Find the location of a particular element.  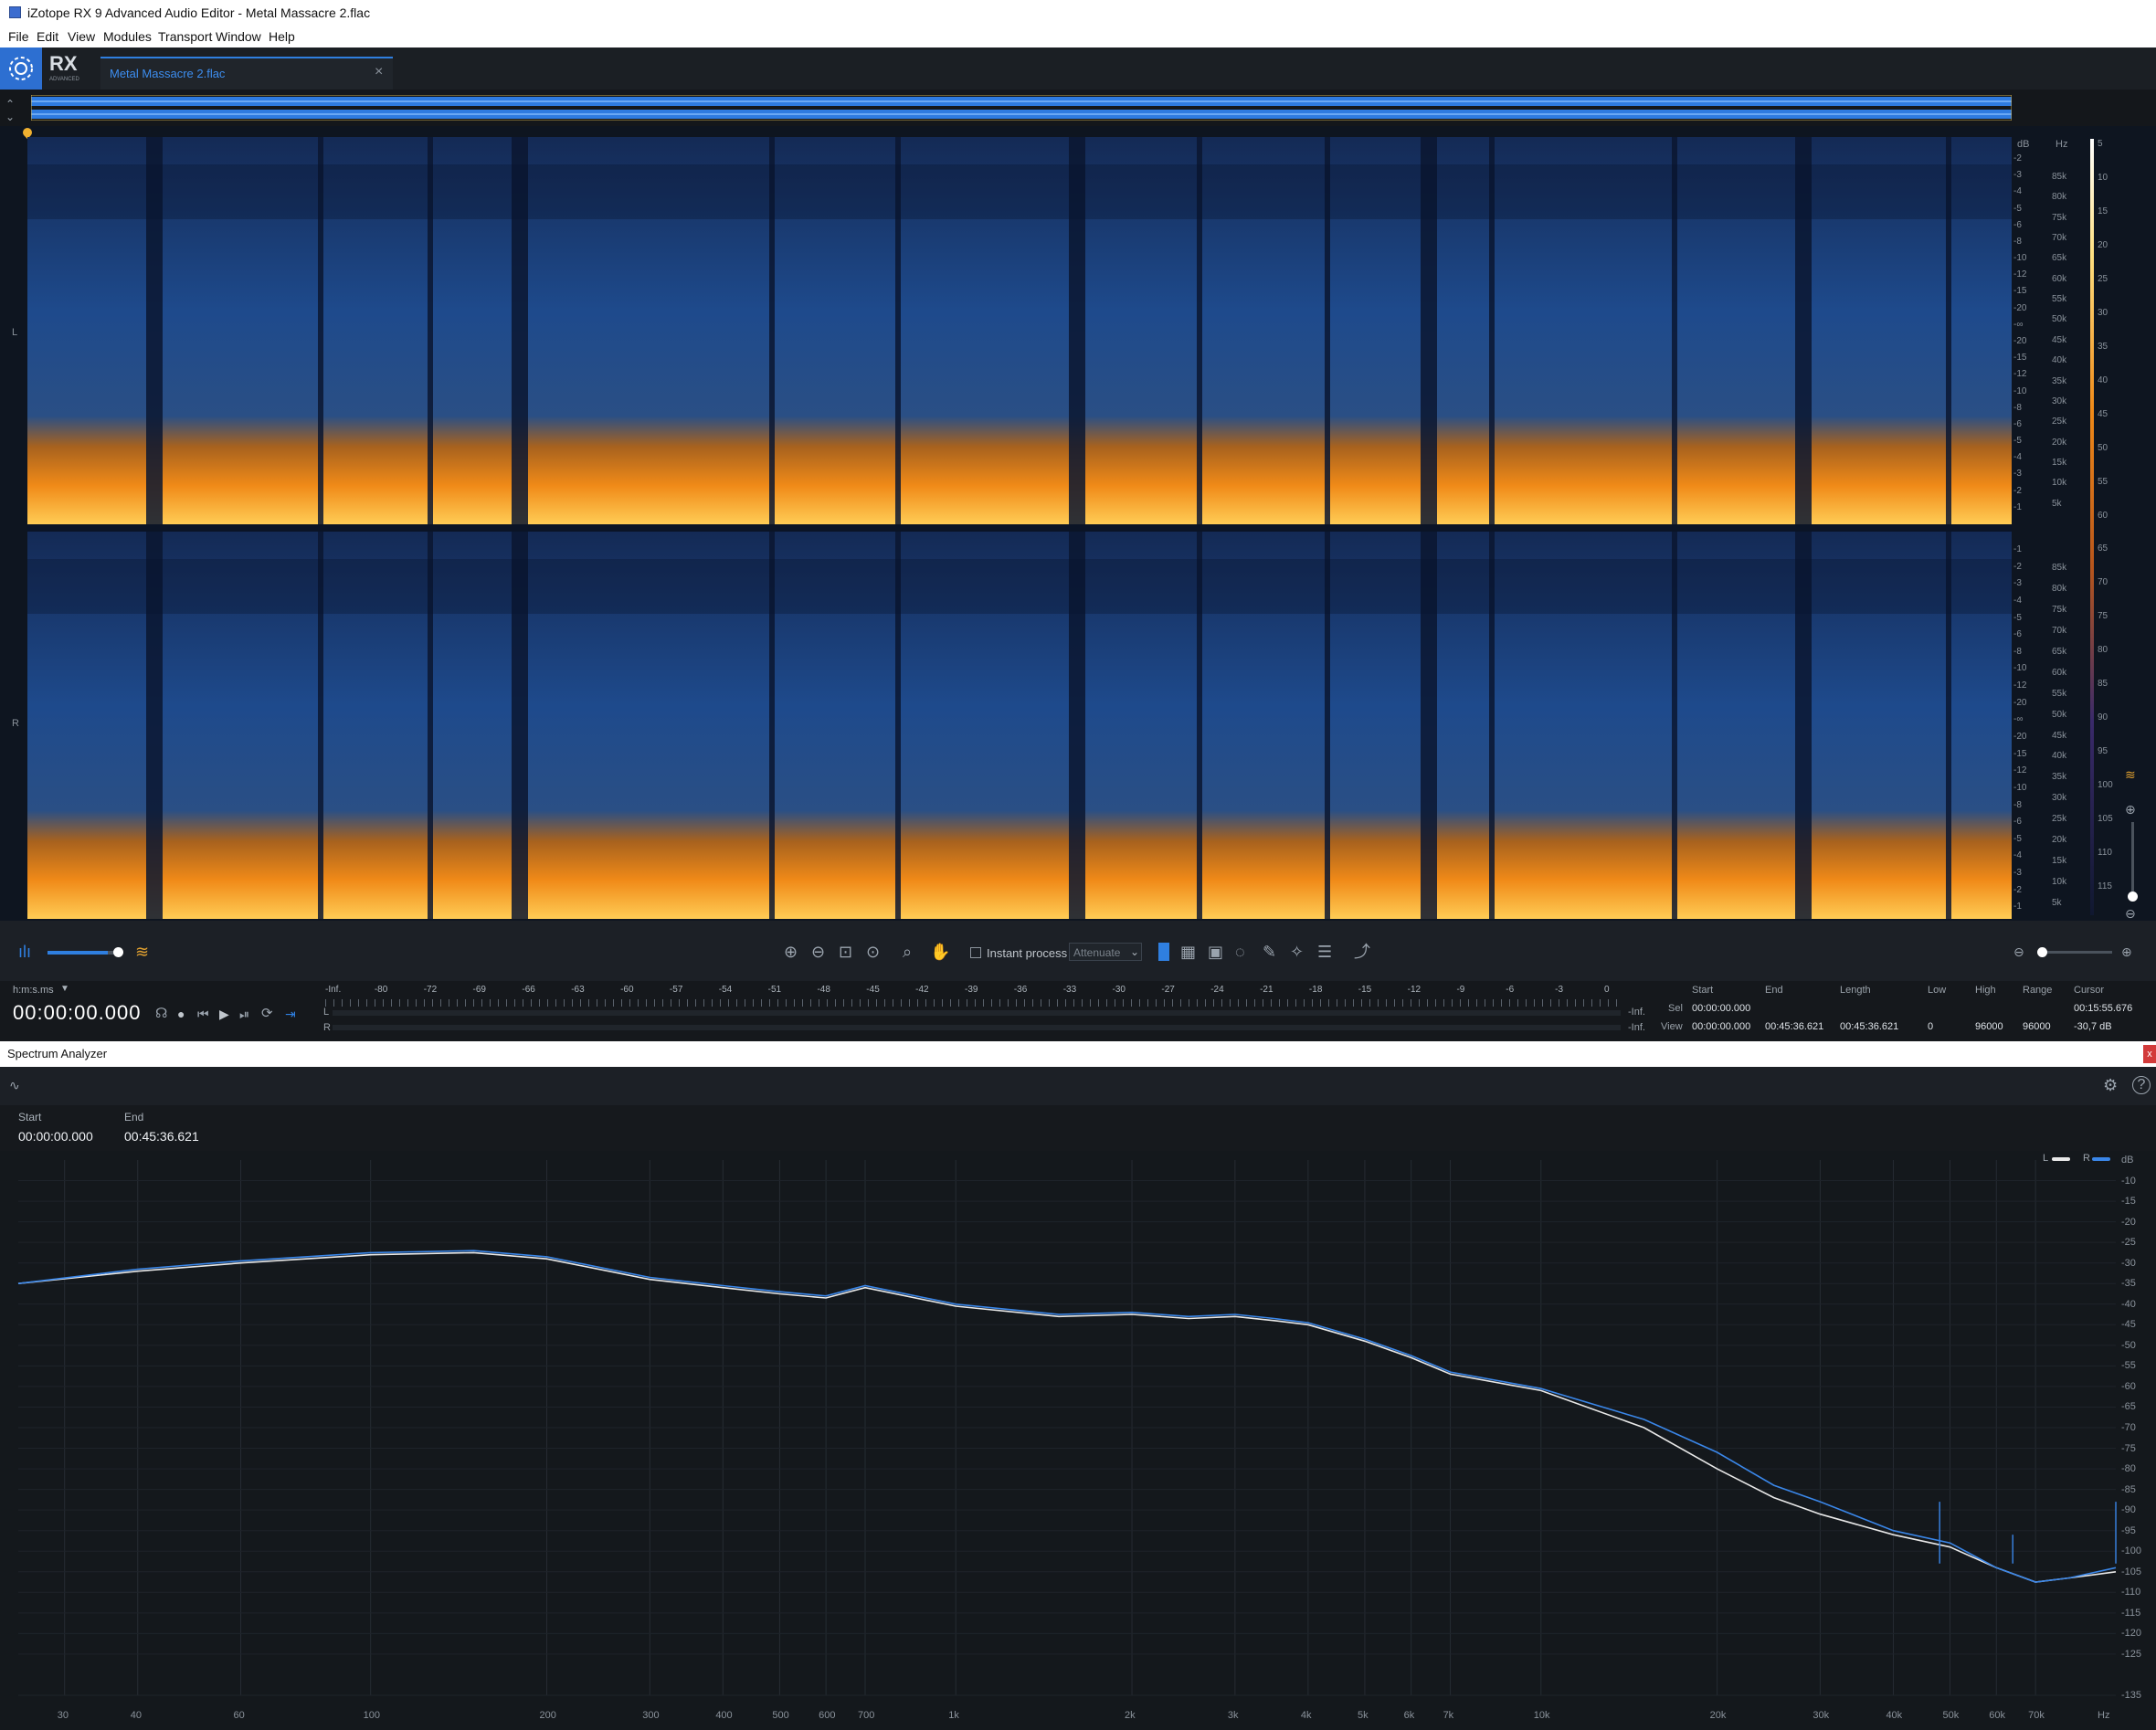

expand-icon: ⌄ is located at coordinates (10, 117).